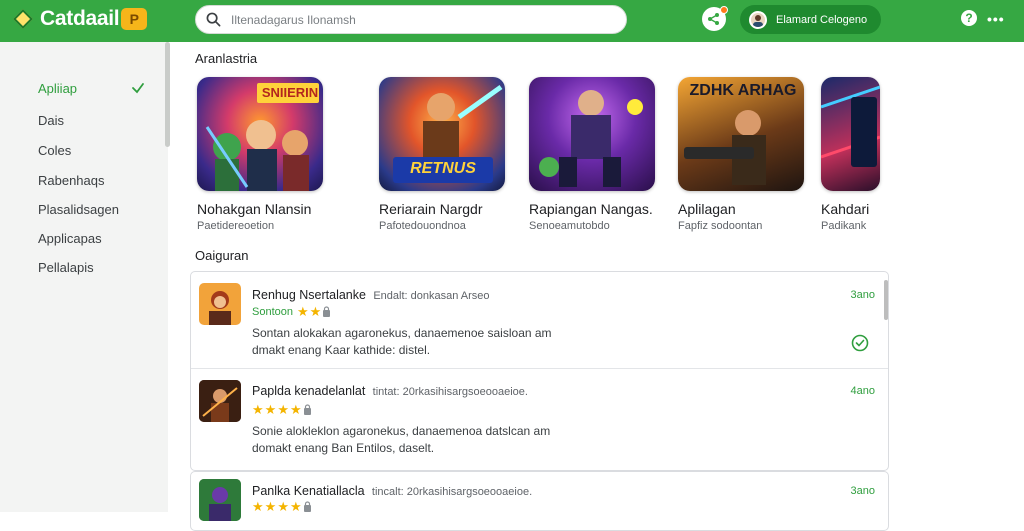  What do you see at coordinates (254, 209) in the screenshot?
I see `app-title: Nohakgan Nlansin` at bounding box center [254, 209].